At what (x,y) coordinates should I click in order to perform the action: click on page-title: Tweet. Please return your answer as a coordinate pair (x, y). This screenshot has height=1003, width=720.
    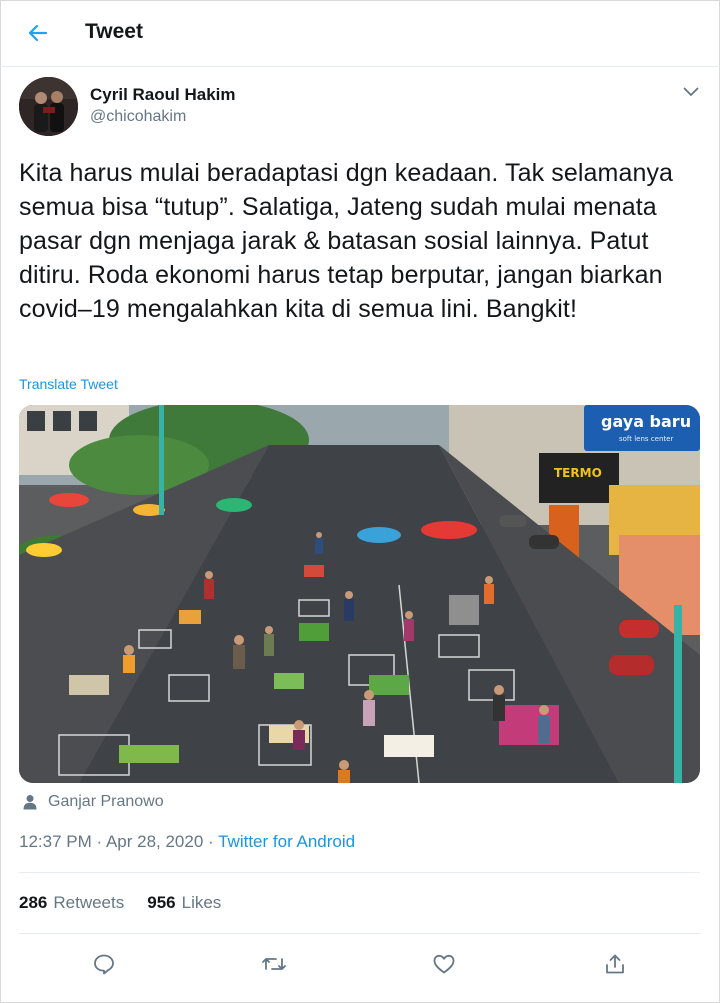
    Looking at the image, I should click on (114, 31).